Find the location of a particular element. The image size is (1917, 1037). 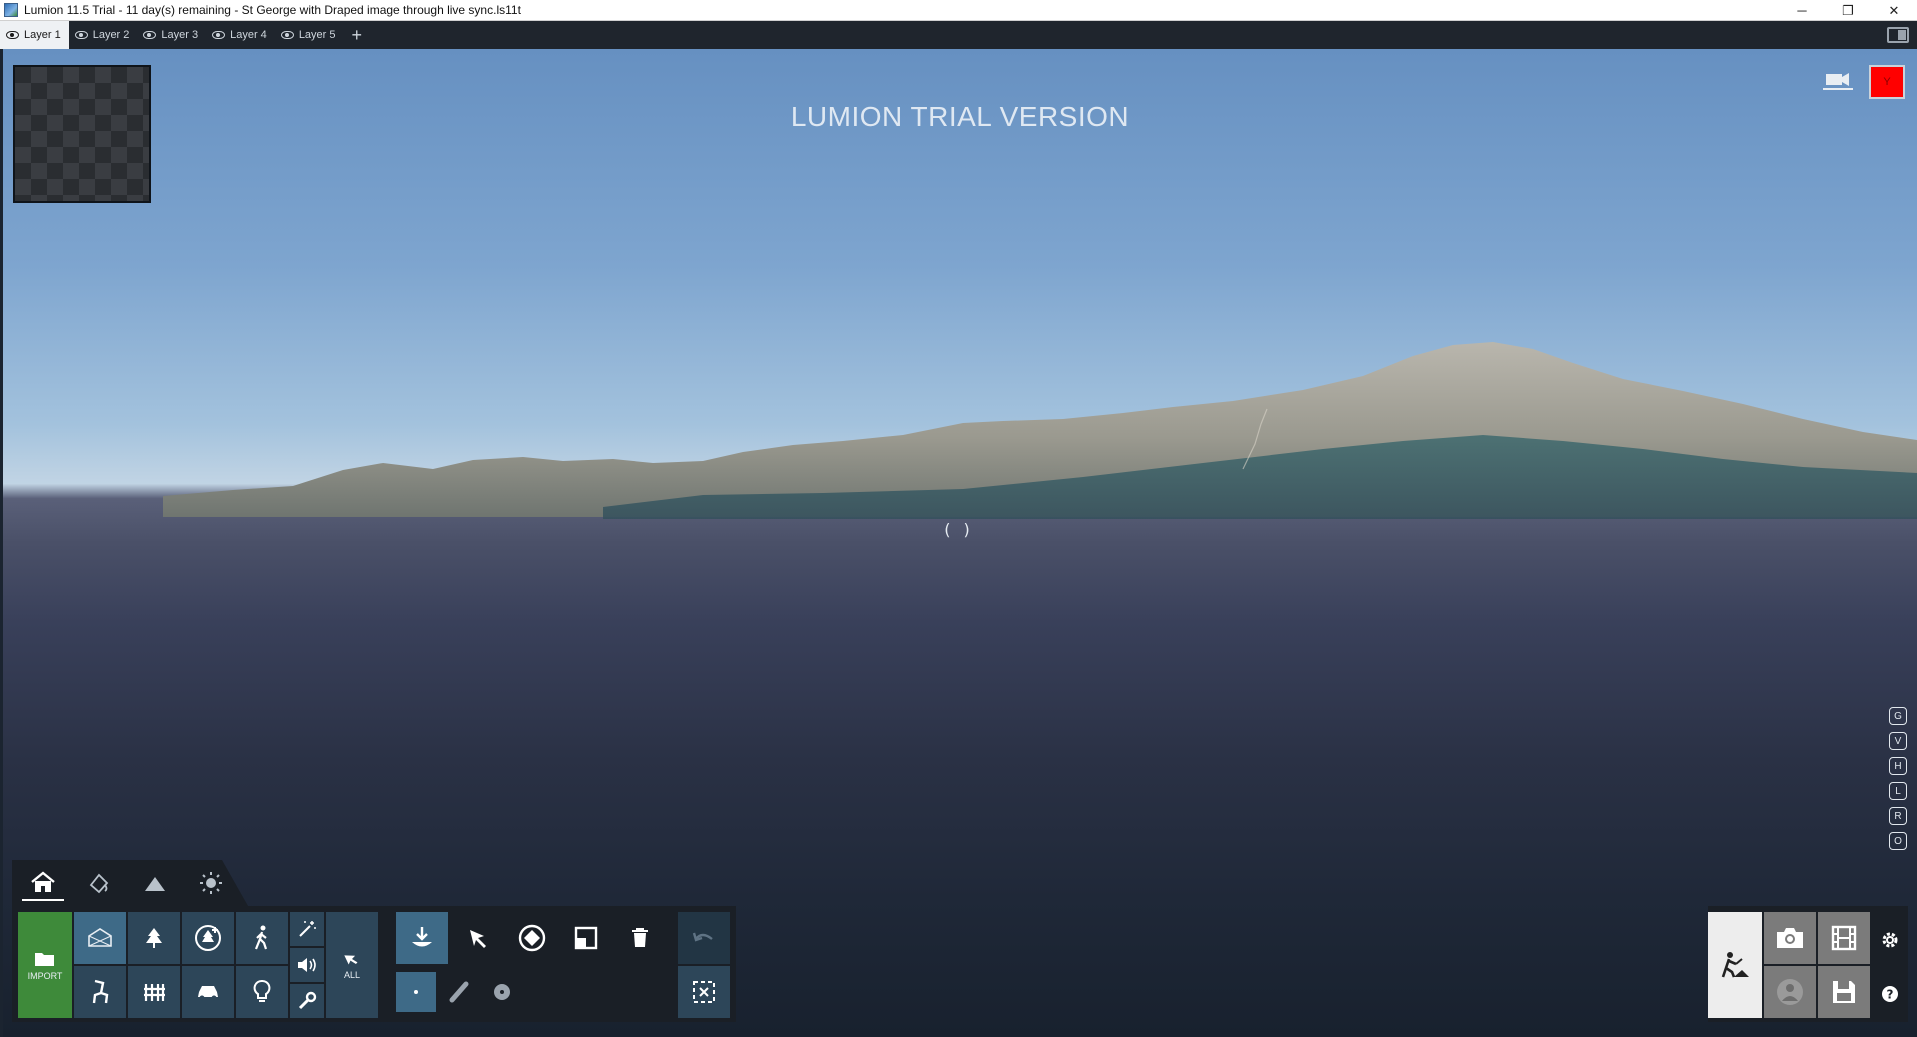

hotkey-l: L is located at coordinates (1898, 791).